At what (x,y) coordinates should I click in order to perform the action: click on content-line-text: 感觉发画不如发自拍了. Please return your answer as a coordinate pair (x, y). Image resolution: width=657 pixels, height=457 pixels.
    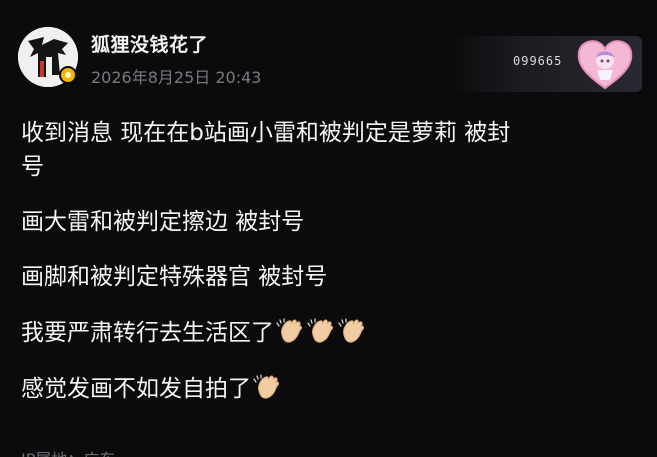
    Looking at the image, I should click on (136, 389).